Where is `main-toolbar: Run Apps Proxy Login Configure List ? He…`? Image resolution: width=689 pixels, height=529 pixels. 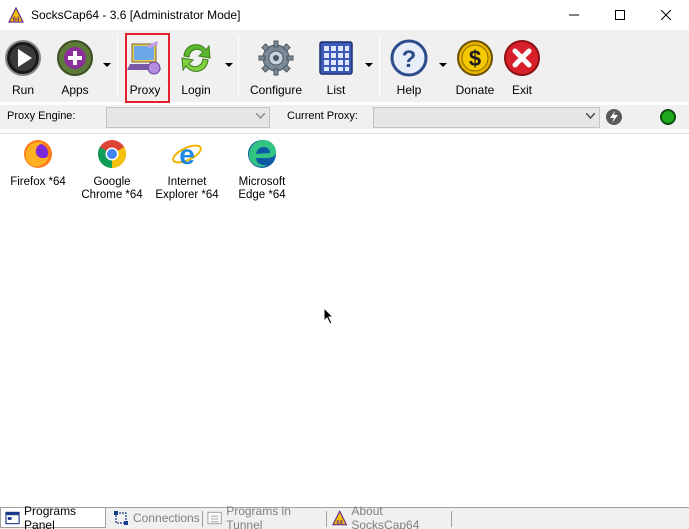 main-toolbar: Run Apps Proxy Login Configure List ? He… is located at coordinates (344, 66).